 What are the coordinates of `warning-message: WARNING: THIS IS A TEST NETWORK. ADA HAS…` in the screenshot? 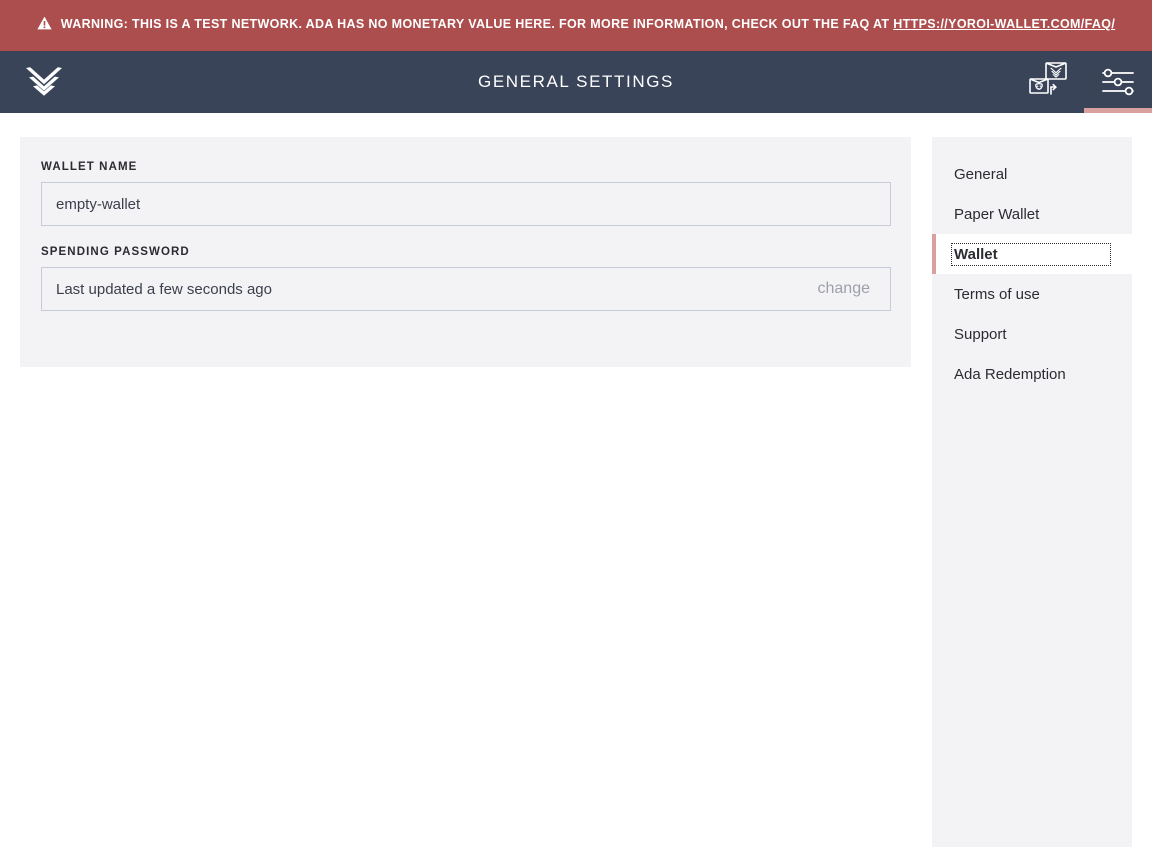 It's located at (477, 24).